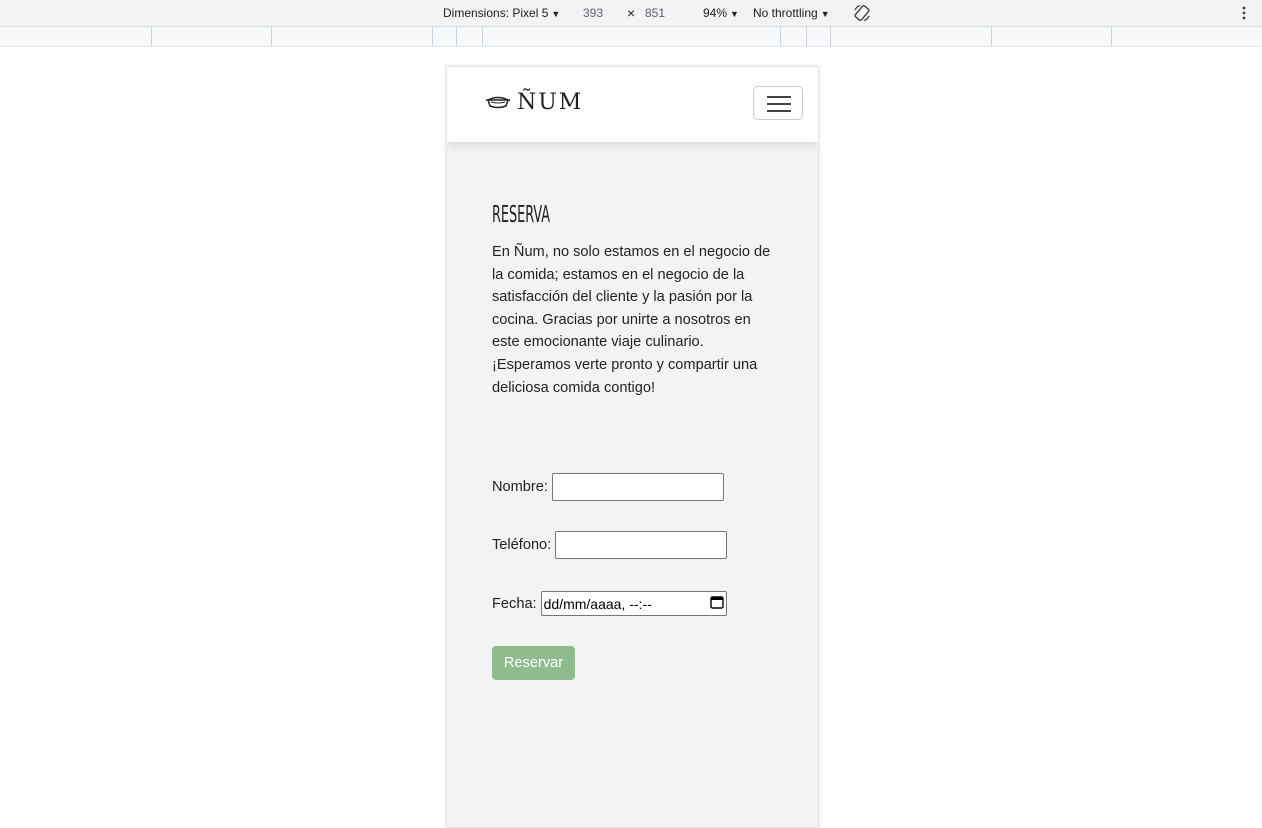 Image resolution: width=1262 pixels, height=828 pixels. I want to click on media-query-ruler, so click(631, 37).